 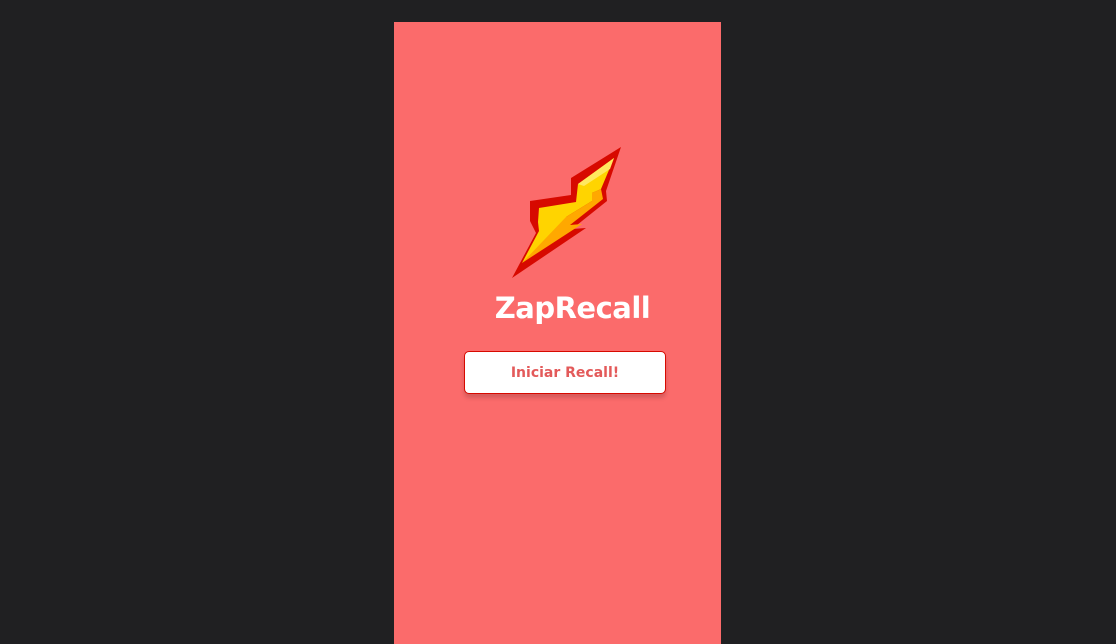 I want to click on lightning-bolt-icon, so click(x=566, y=212).